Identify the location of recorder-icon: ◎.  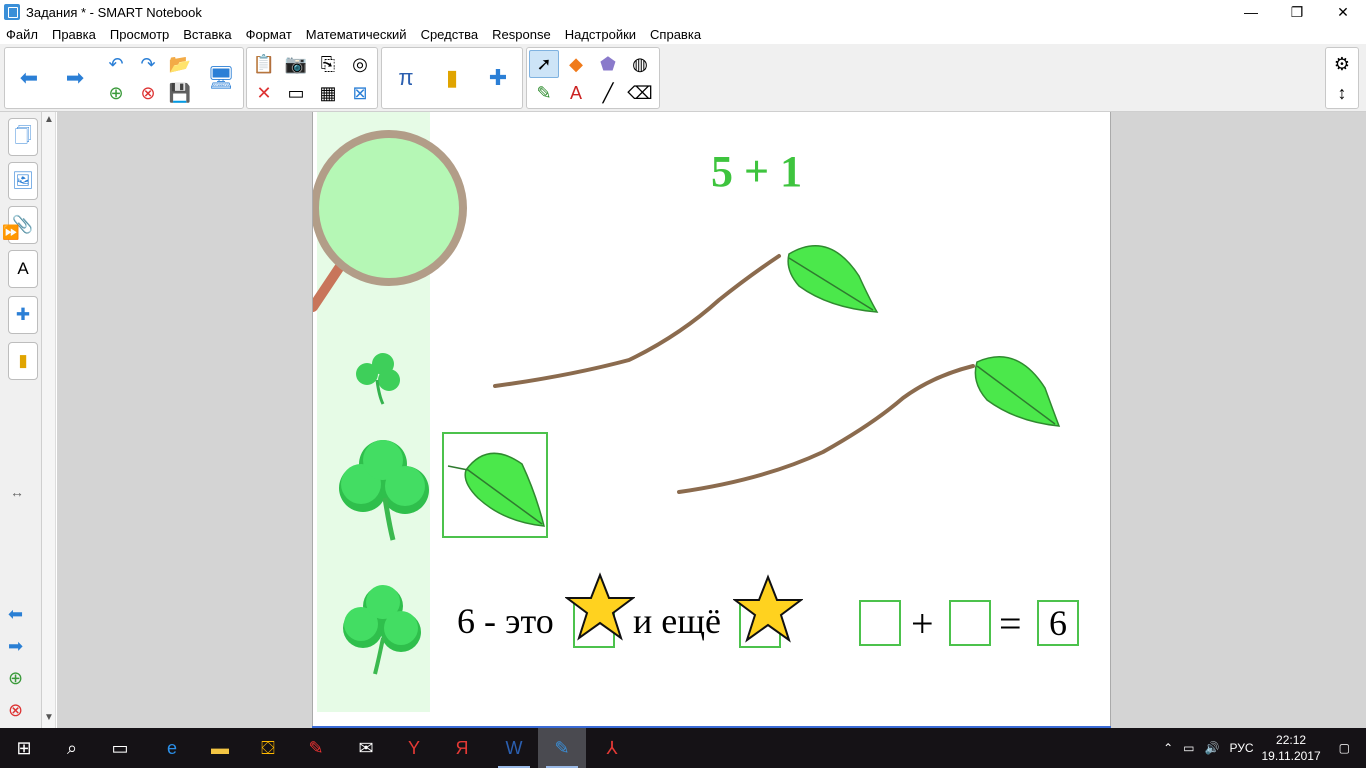
(360, 64).